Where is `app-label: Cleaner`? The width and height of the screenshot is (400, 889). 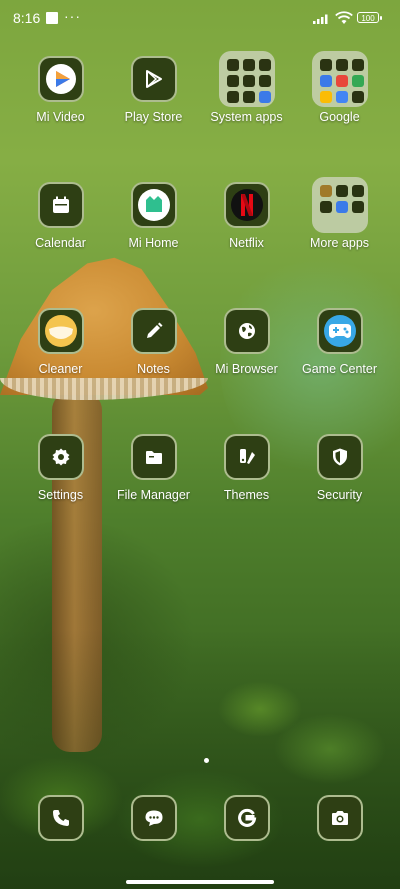 app-label: Cleaner is located at coordinates (60, 369).